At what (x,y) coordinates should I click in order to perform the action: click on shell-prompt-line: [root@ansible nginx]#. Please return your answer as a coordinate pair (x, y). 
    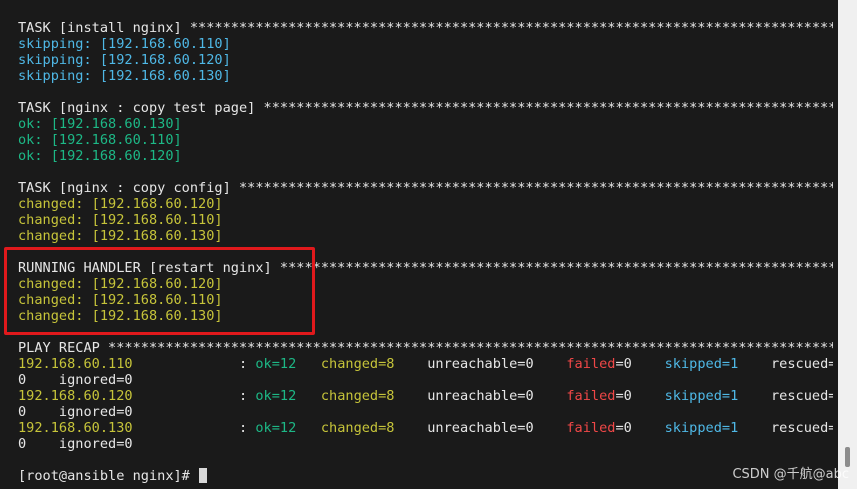
    Looking at the image, I should click on (425, 476).